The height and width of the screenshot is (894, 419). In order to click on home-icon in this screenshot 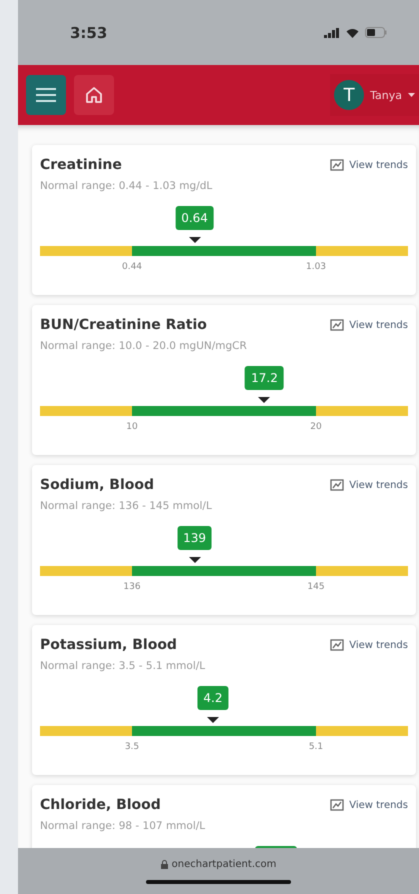, I will do `click(94, 95)`.